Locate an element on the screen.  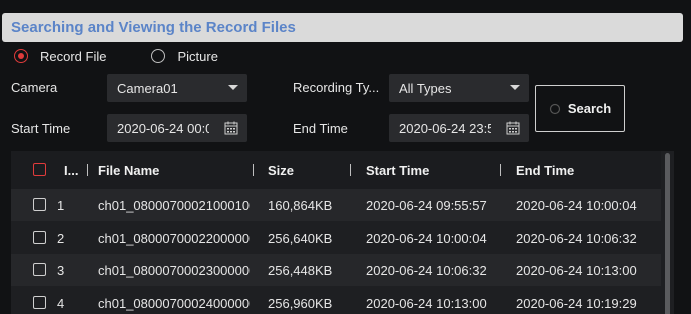
end-time-input: 2020-06-24 23:59 is located at coordinates (459, 128).